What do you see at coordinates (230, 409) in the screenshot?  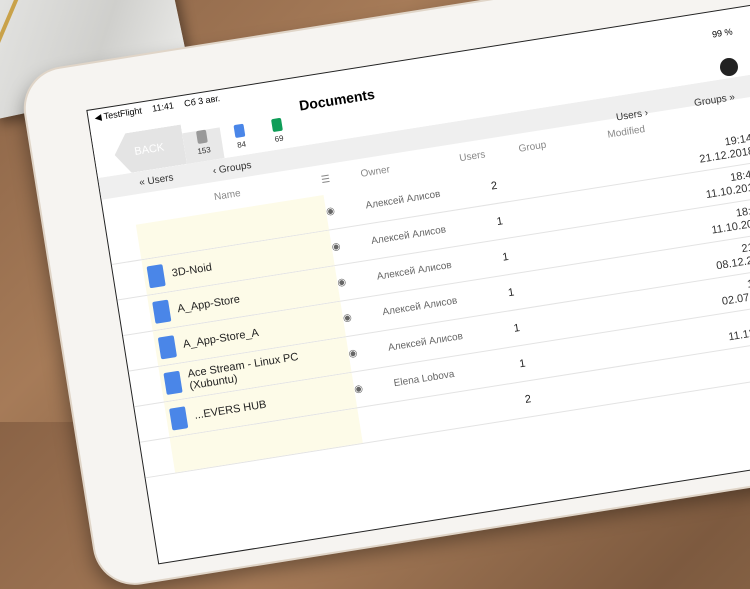 I see `doc-name: ...EVERS HUB` at bounding box center [230, 409].